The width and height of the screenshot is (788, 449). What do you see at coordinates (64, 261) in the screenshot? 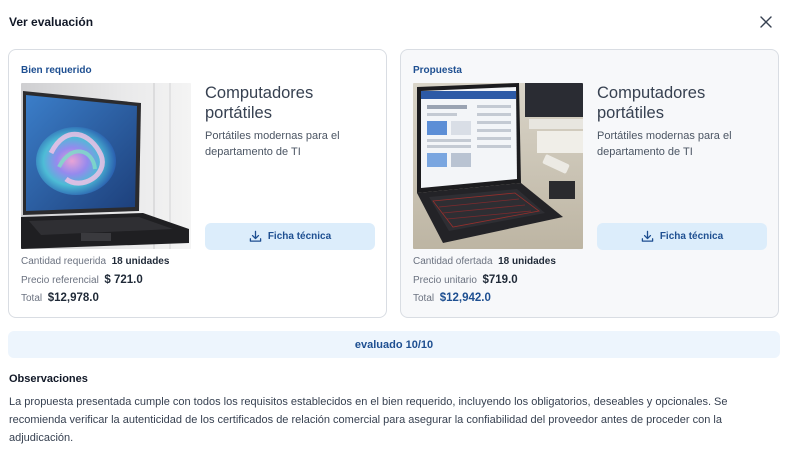
I see `quantity-label: Cantidad requerida` at bounding box center [64, 261].